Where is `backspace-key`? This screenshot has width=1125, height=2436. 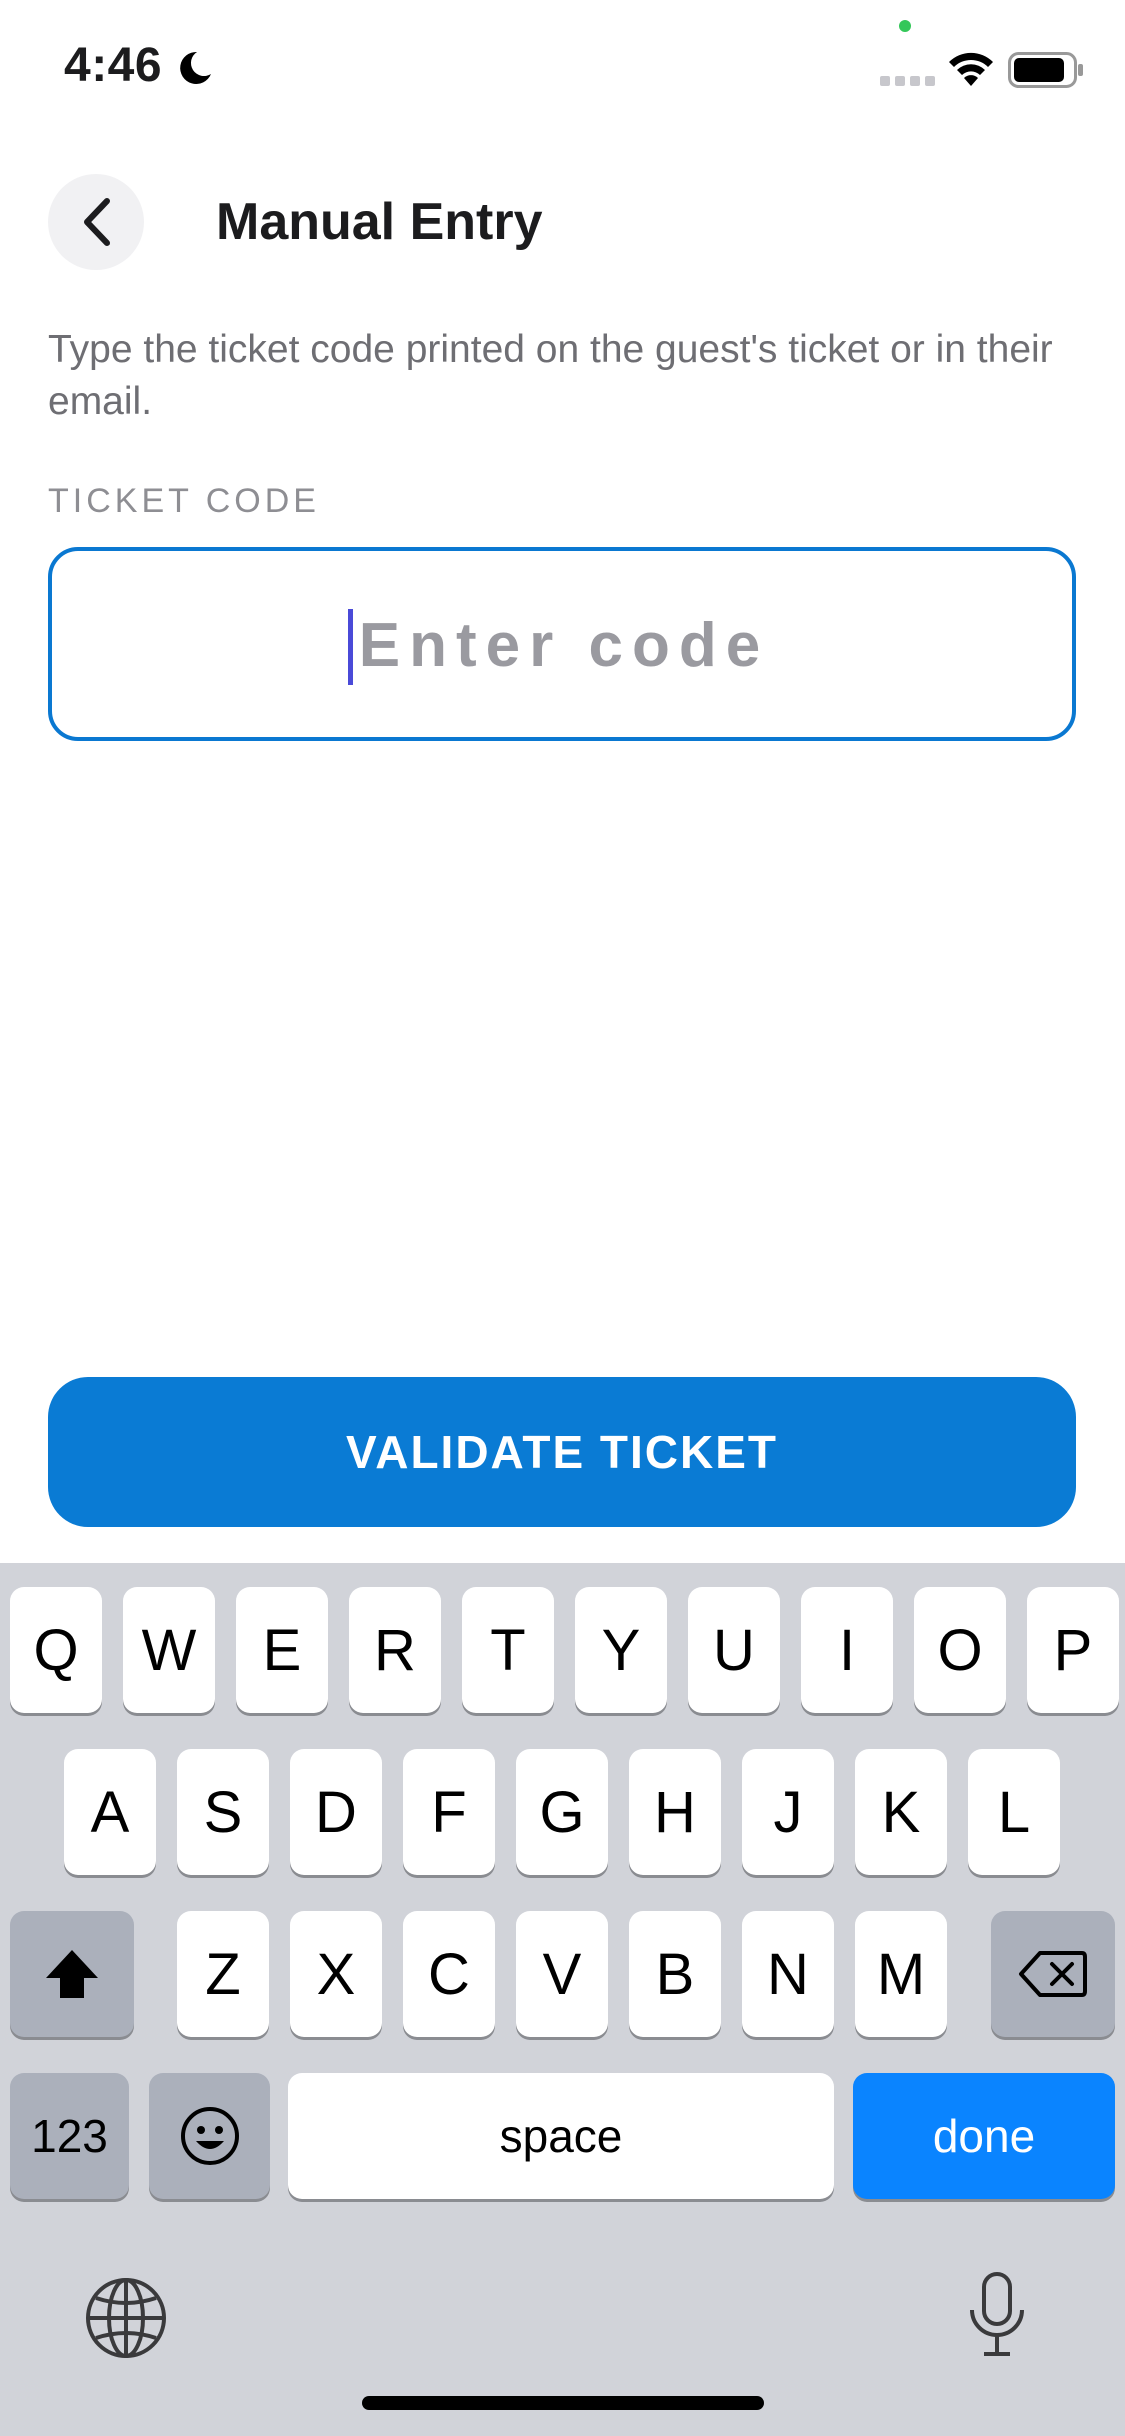
backspace-key is located at coordinates (1053, 1974).